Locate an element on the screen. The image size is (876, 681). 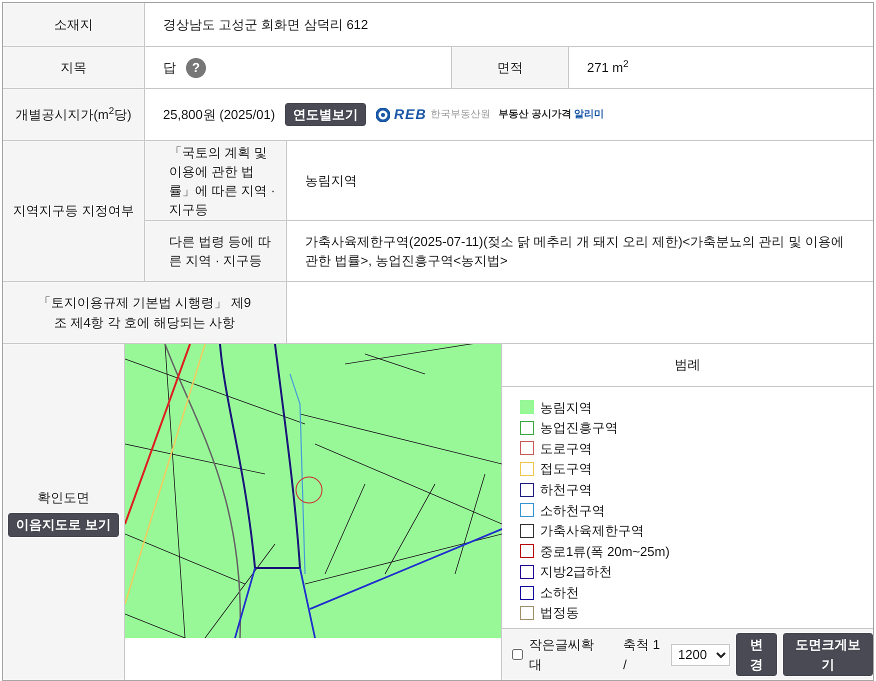
open-map-button: 이음지도로 보기 is located at coordinates (63, 524).